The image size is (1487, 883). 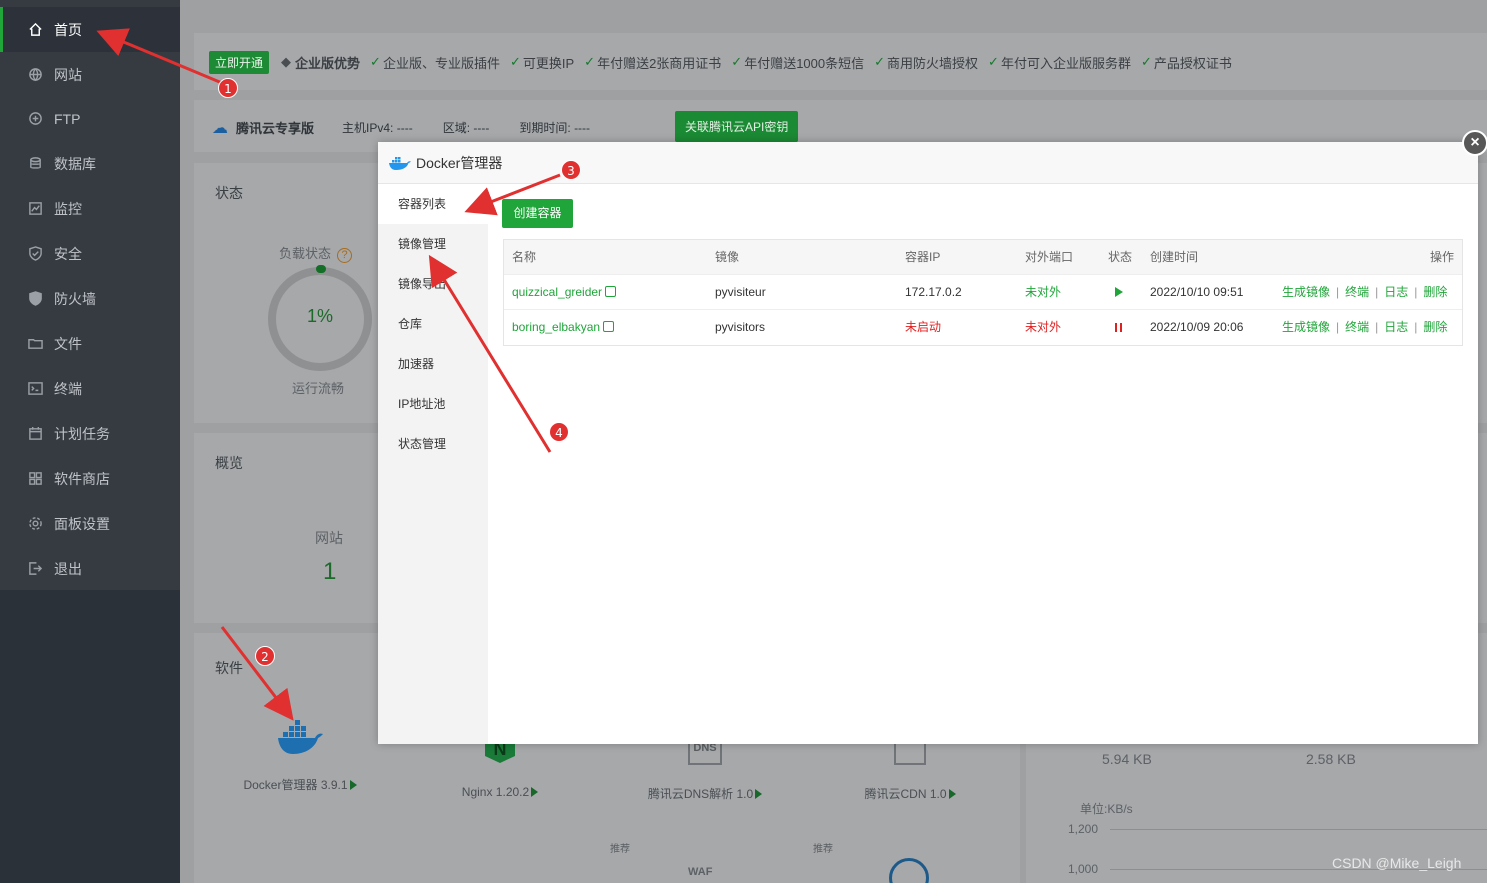 What do you see at coordinates (727, 257) in the screenshot?
I see `column-header: 镜像` at bounding box center [727, 257].